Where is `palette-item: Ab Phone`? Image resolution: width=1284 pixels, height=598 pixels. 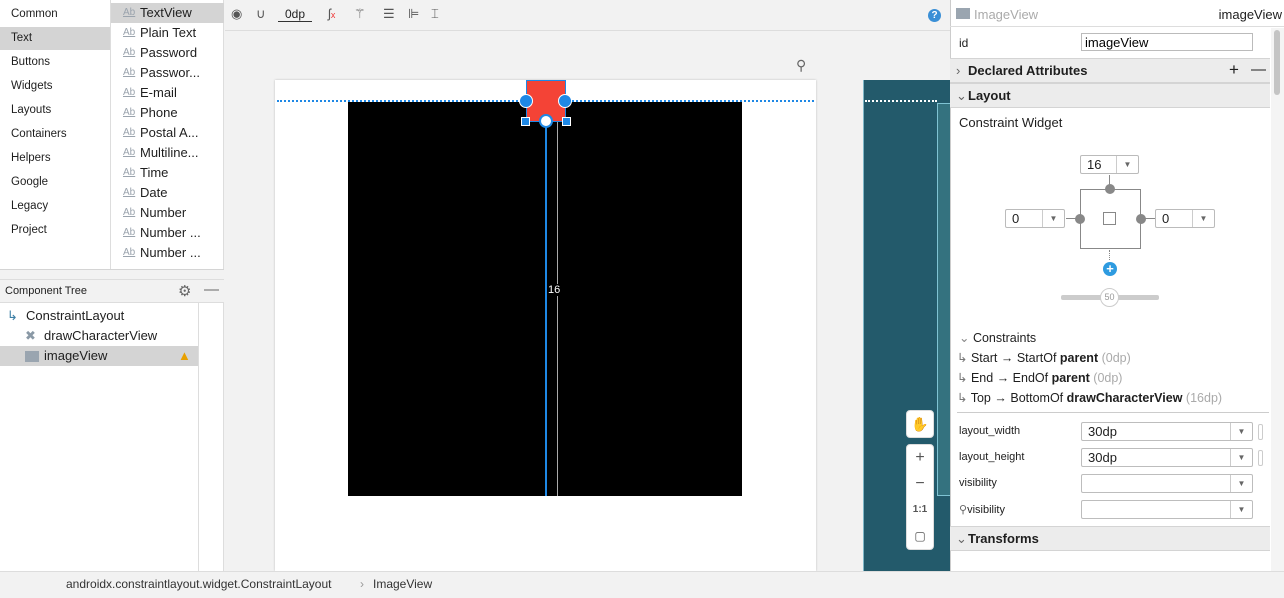 palette-item: Ab Phone is located at coordinates (167, 113).